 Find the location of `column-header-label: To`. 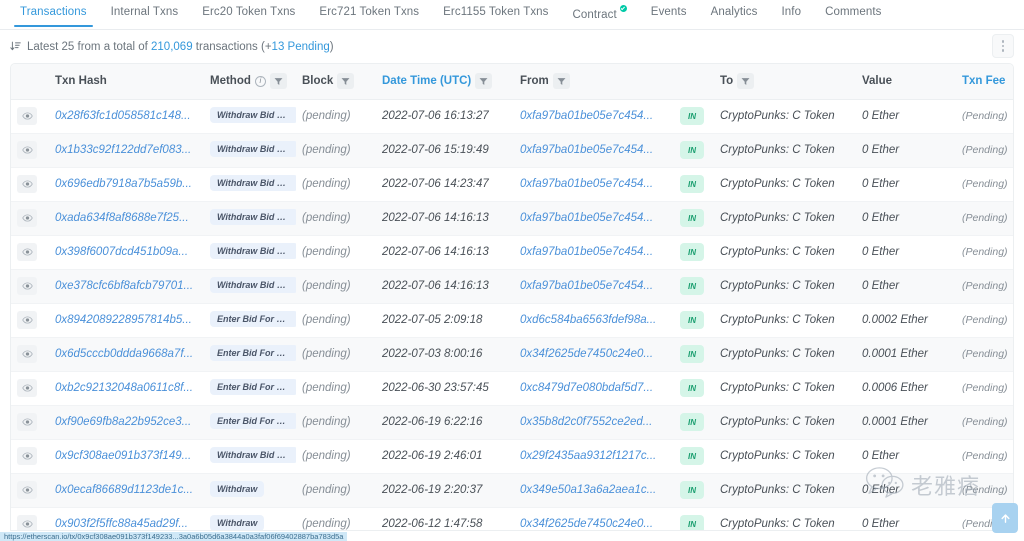

column-header-label: To is located at coordinates (727, 81).